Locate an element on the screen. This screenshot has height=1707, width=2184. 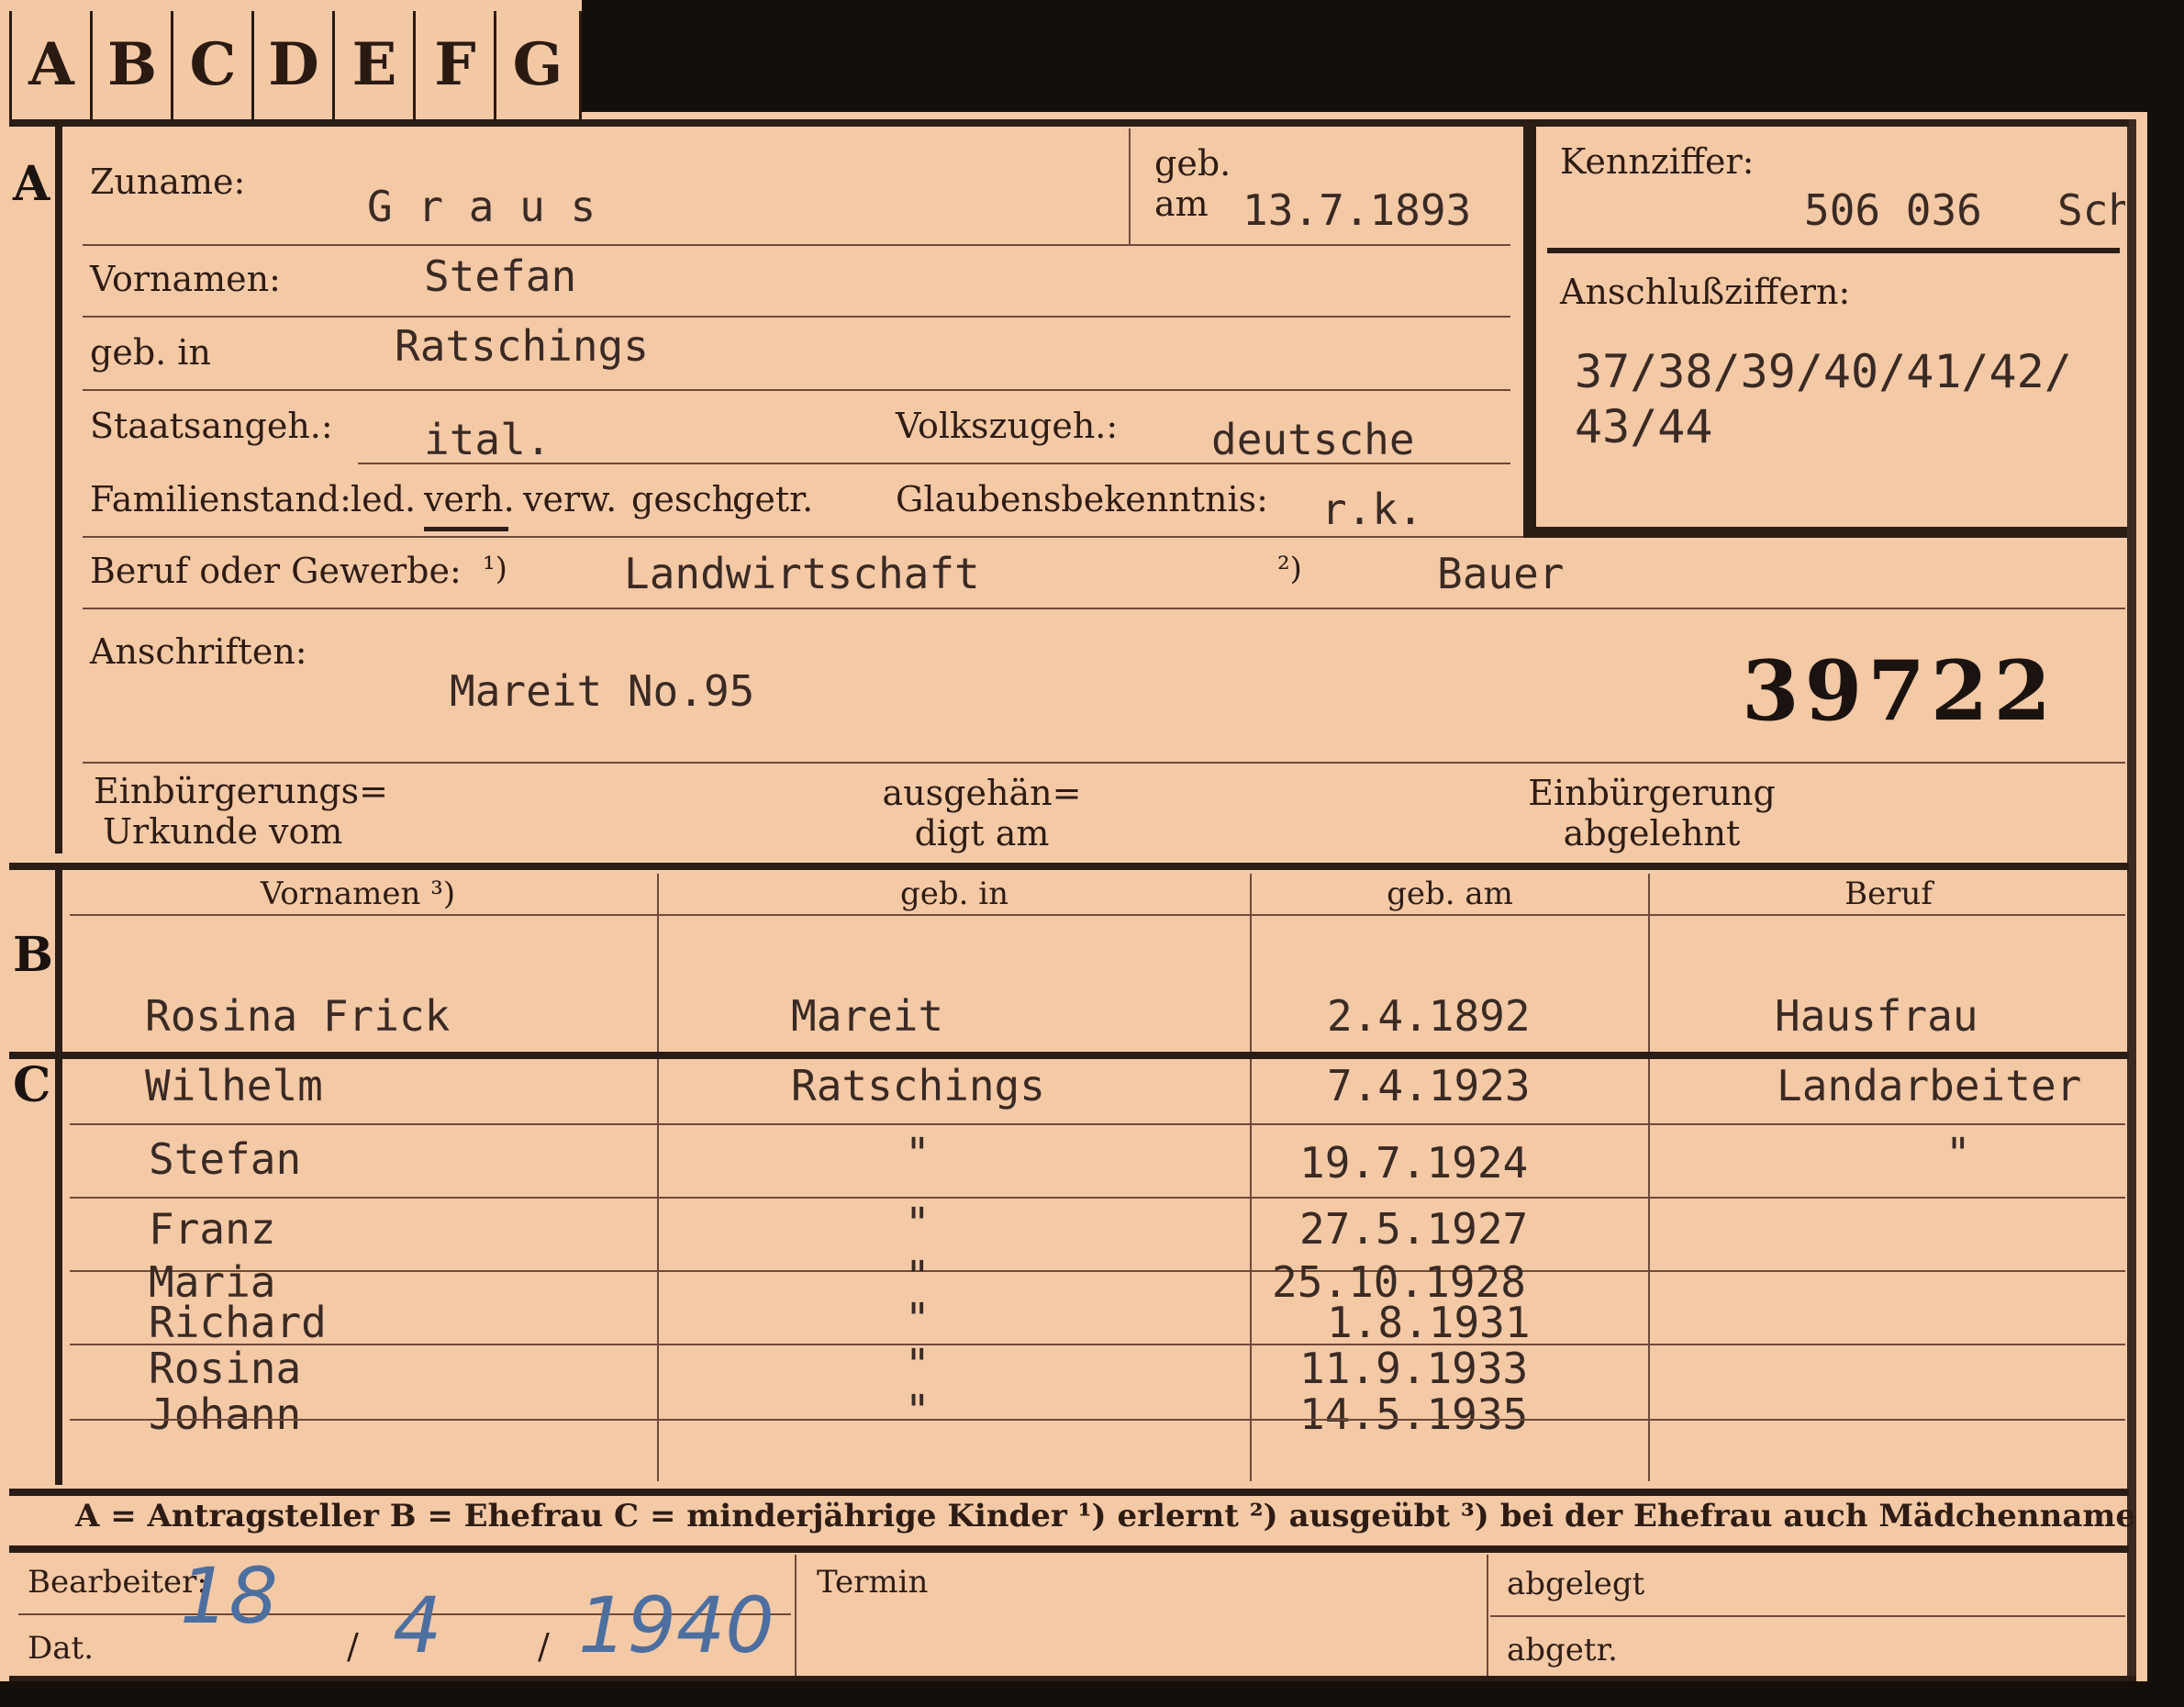
familien-opt-verh: verh. is located at coordinates (469, 499).